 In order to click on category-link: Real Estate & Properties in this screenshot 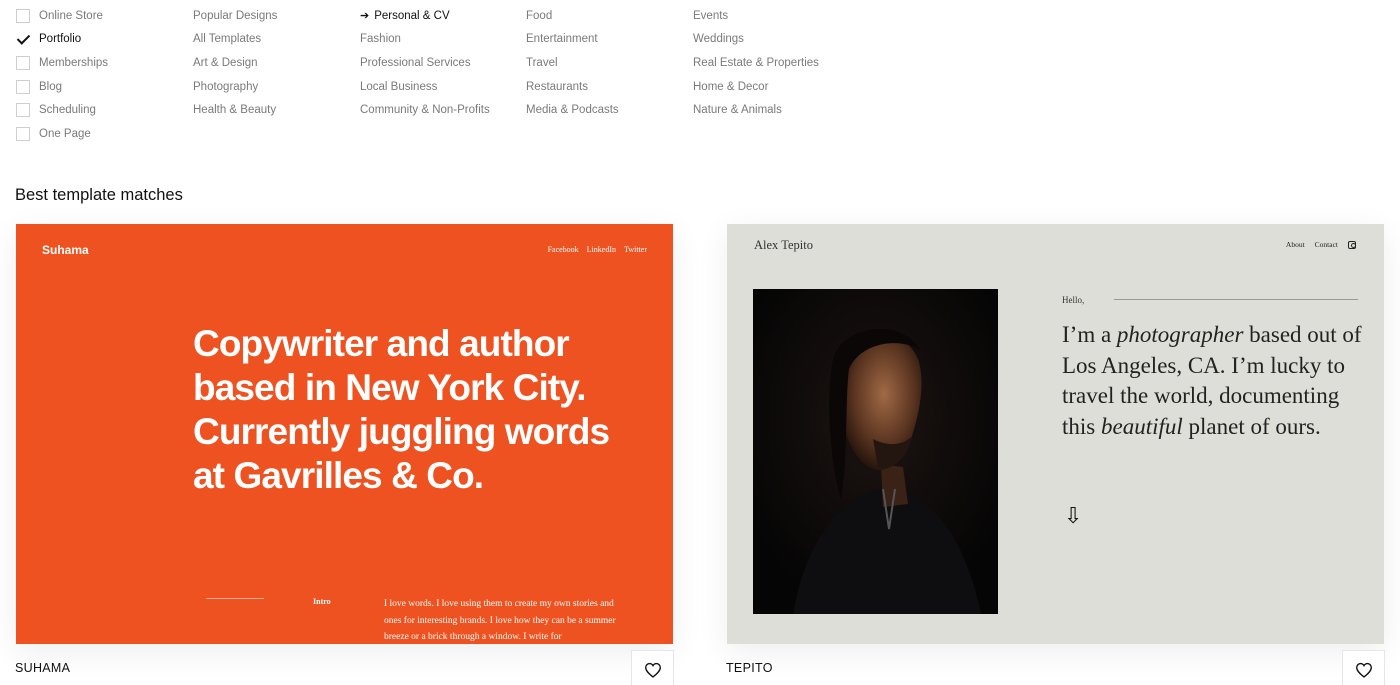, I will do `click(756, 63)`.